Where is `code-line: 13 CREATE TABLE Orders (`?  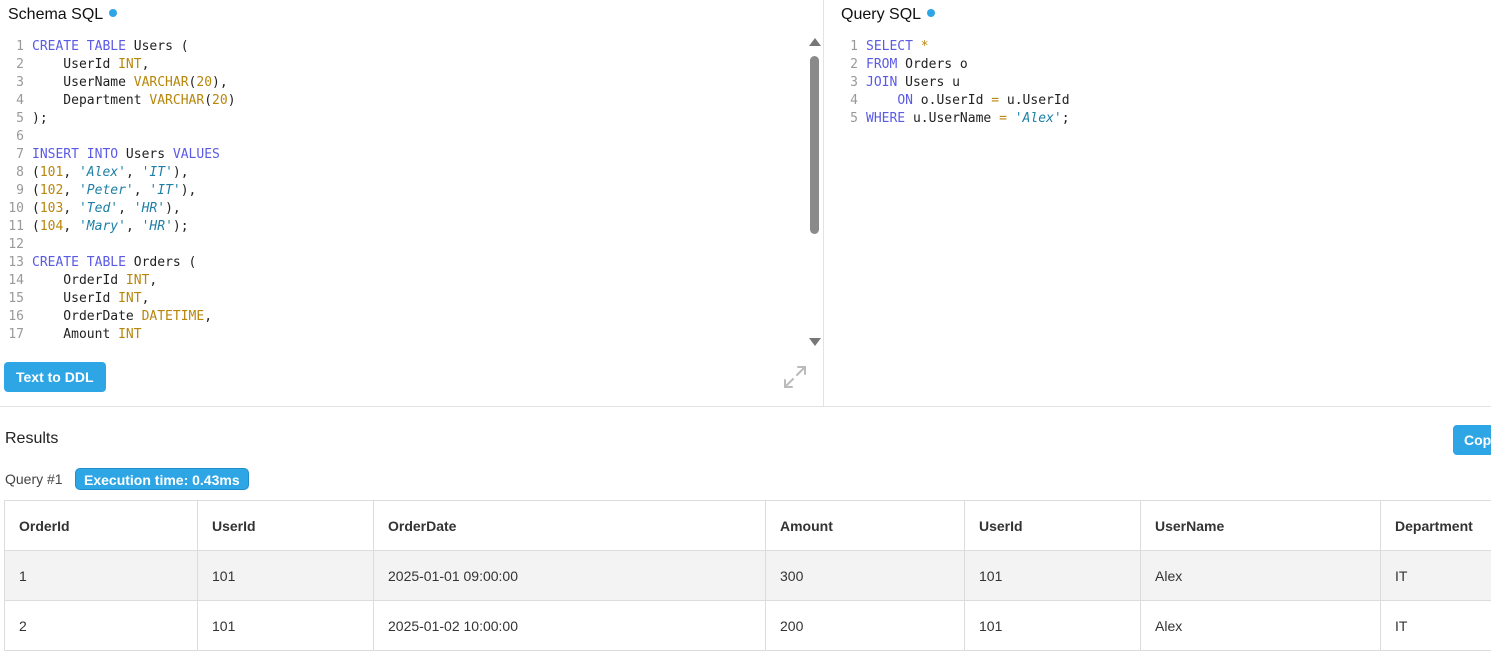 code-line: 13 CREATE TABLE Orders ( is located at coordinates (403, 263).